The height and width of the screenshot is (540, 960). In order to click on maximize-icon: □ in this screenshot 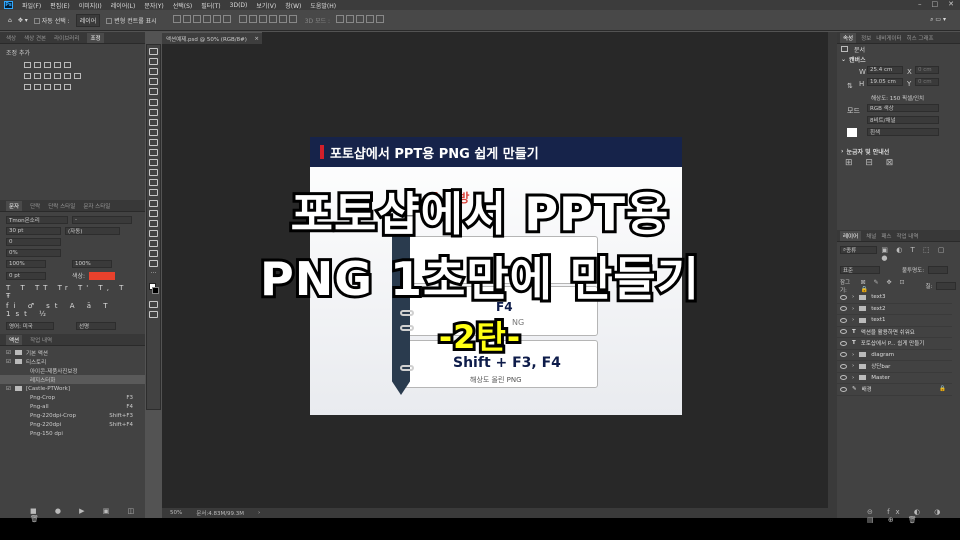, I will do `click(935, 4)`.